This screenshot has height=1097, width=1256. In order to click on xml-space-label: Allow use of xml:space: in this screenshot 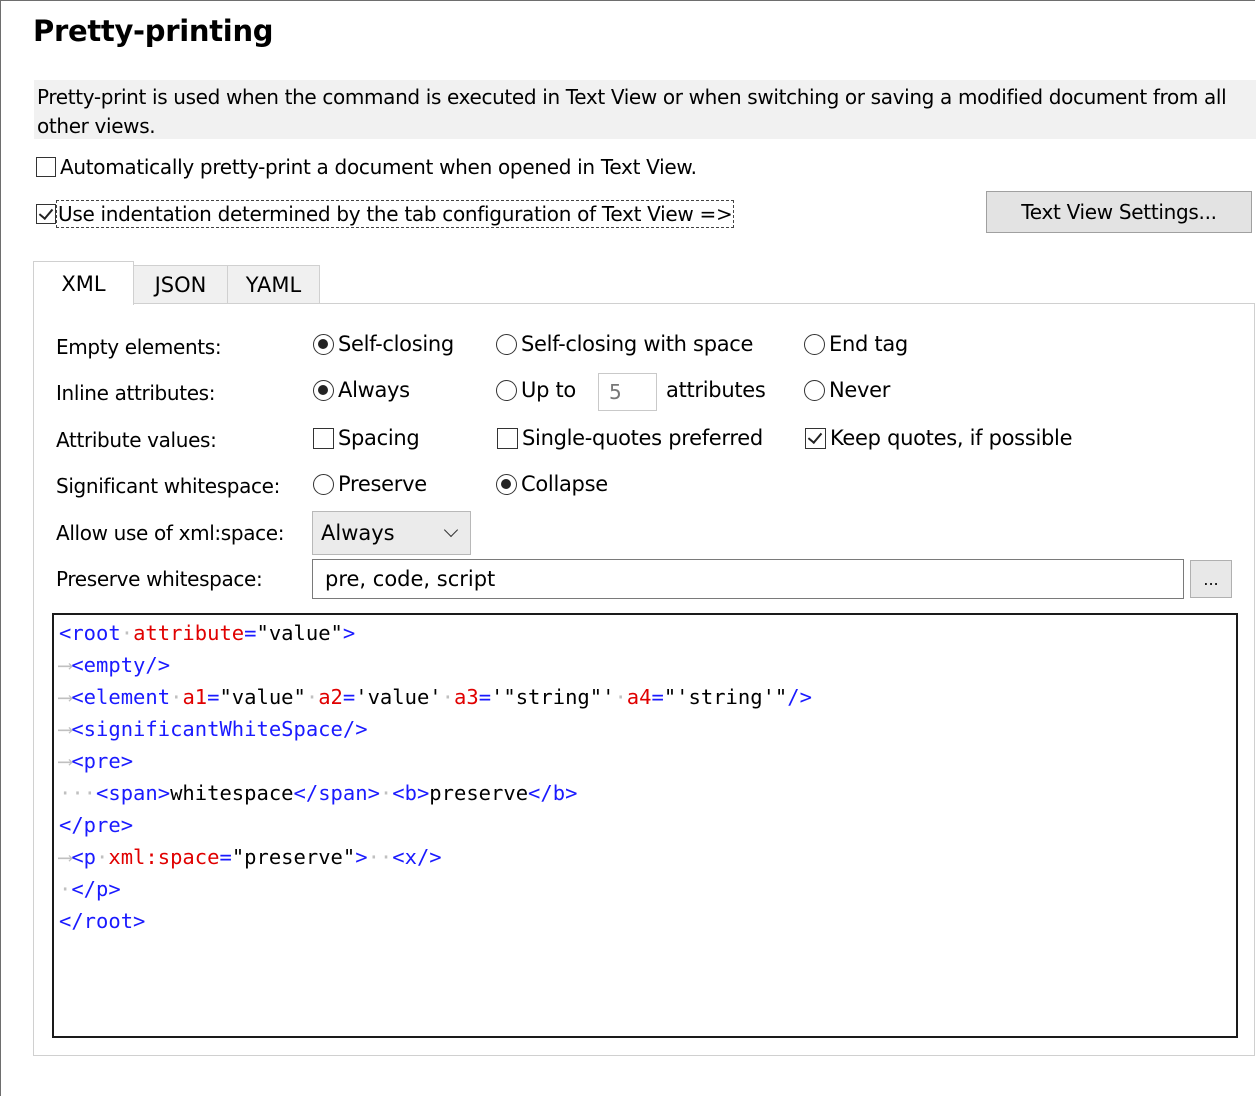, I will do `click(170, 533)`.